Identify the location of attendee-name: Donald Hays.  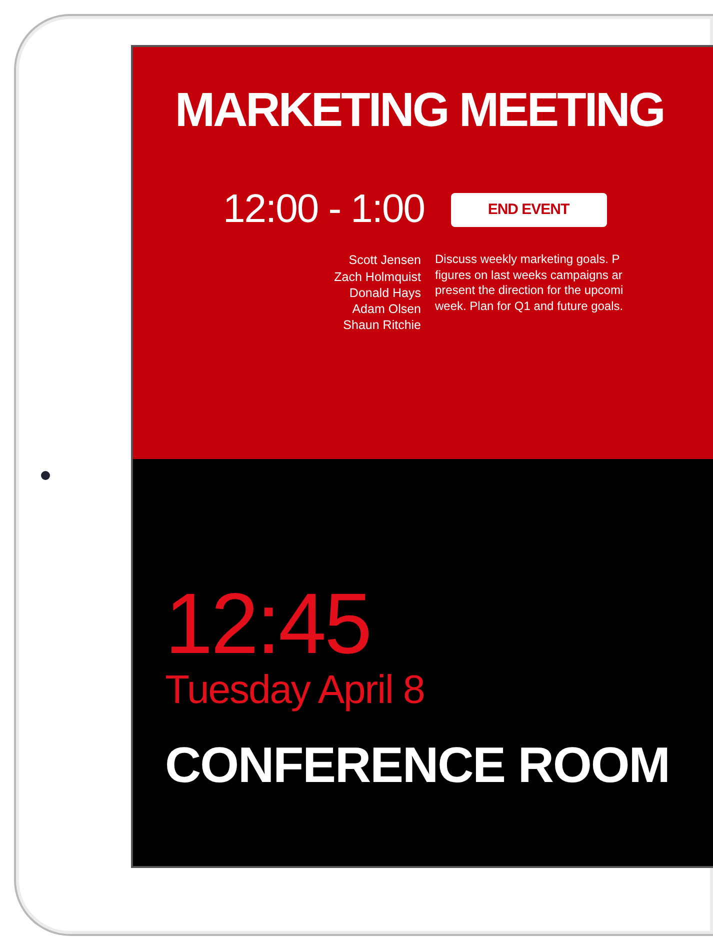
(384, 293).